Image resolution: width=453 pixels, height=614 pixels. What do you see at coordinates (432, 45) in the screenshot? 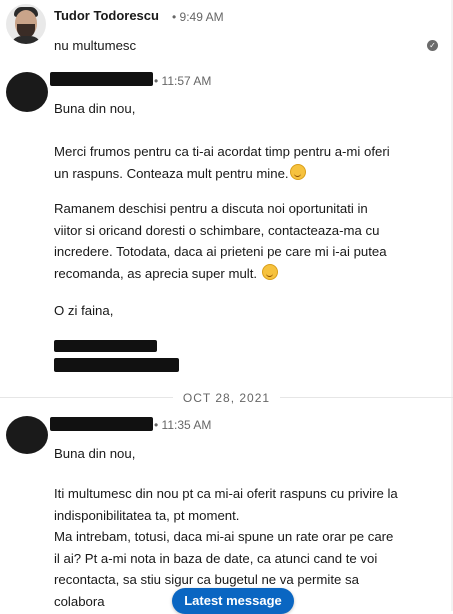
I see `check-circle-icon: ✓` at bounding box center [432, 45].